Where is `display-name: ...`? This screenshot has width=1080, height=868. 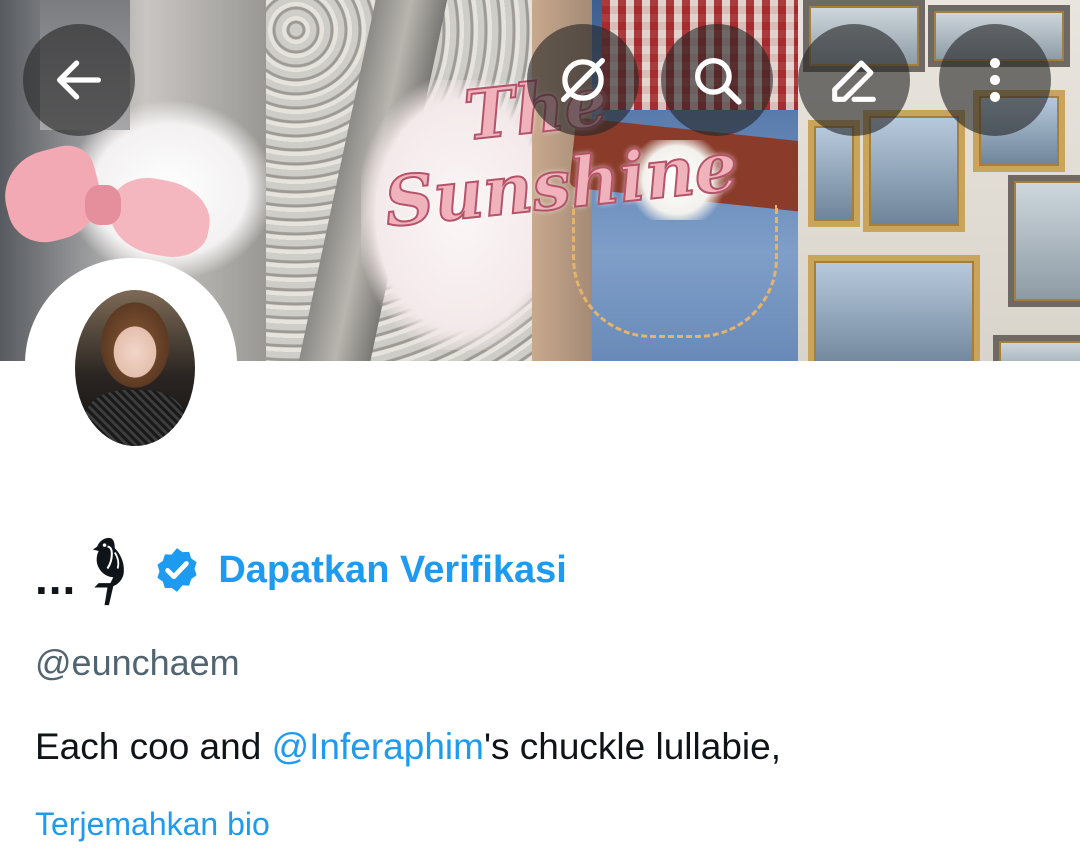
display-name: ... is located at coordinates (56, 578).